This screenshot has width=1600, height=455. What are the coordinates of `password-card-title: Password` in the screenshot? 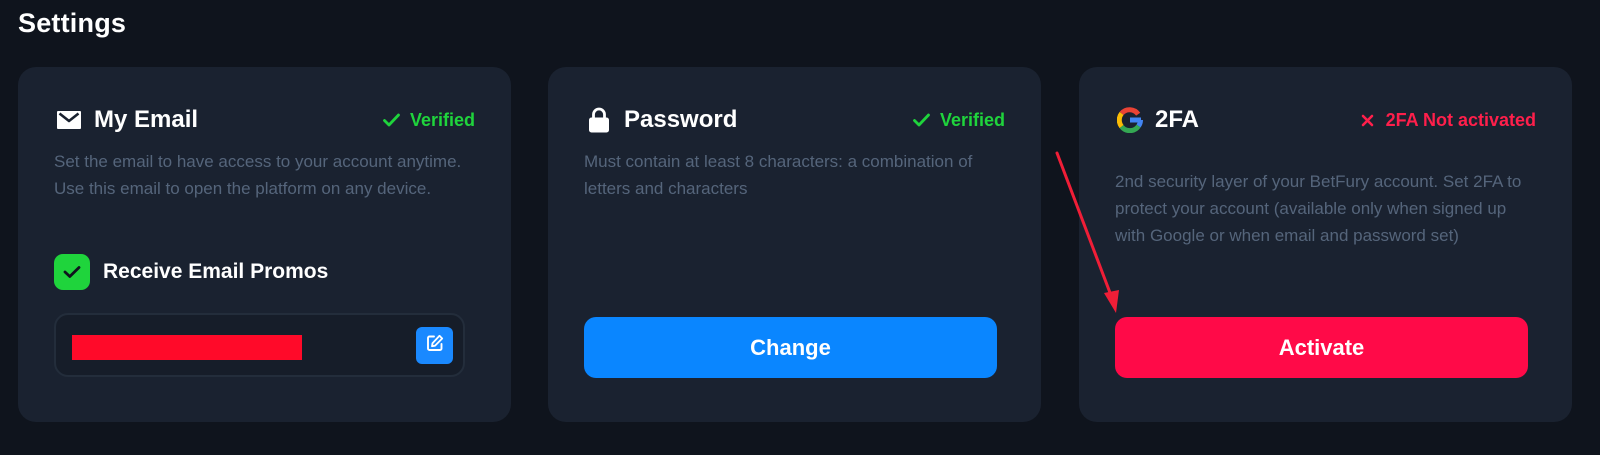 It's located at (681, 119).